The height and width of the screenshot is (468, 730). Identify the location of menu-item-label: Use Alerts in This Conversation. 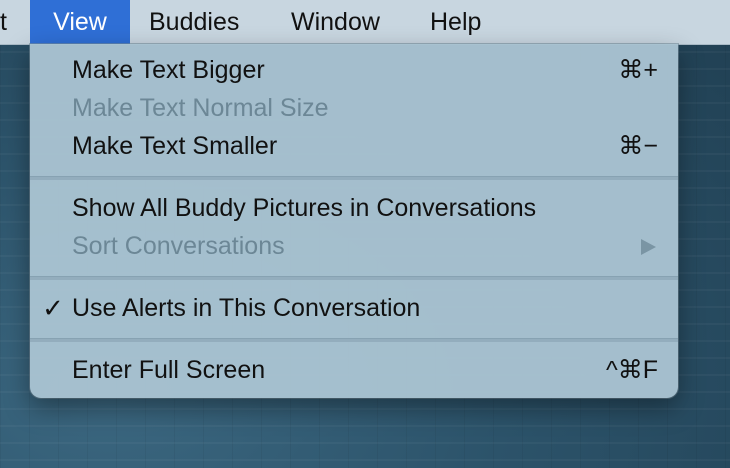
(246, 308).